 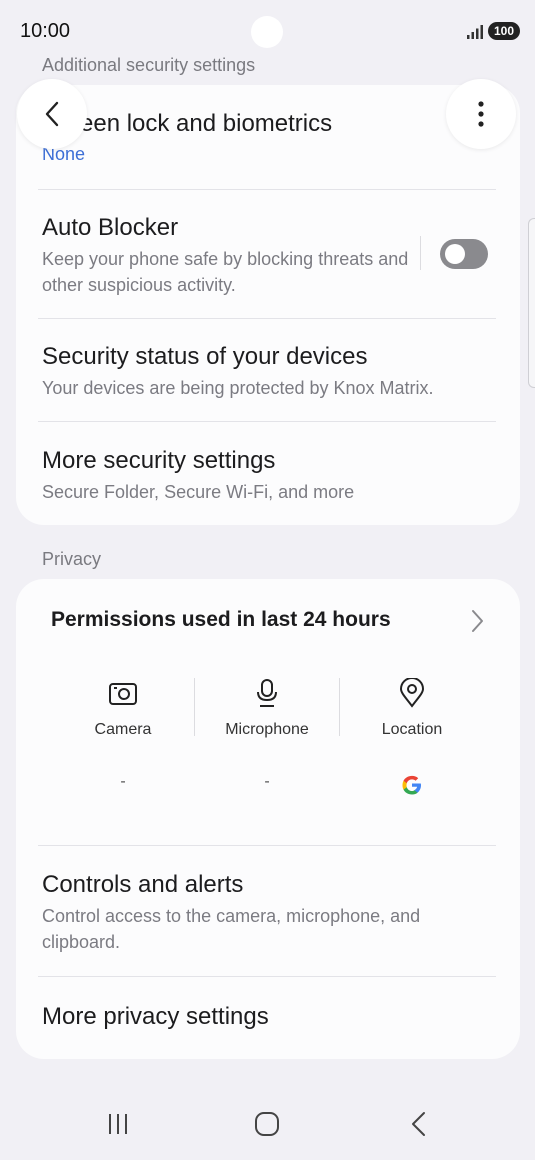 I want to click on nav-back-button, so click(x=418, y=1124).